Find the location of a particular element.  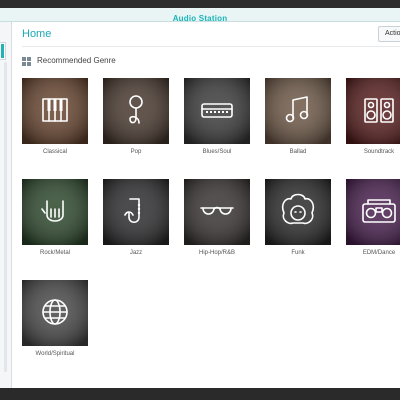

title-divider is located at coordinates (211, 46).